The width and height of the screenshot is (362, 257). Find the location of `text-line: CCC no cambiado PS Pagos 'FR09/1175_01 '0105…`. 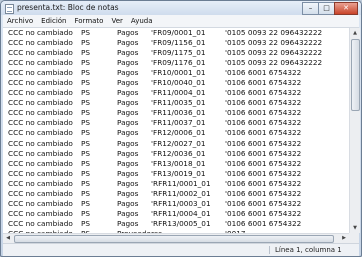

text-line: CCC no cambiado PS Pagos 'FR09/1175_01 '0105… is located at coordinates (176, 53).